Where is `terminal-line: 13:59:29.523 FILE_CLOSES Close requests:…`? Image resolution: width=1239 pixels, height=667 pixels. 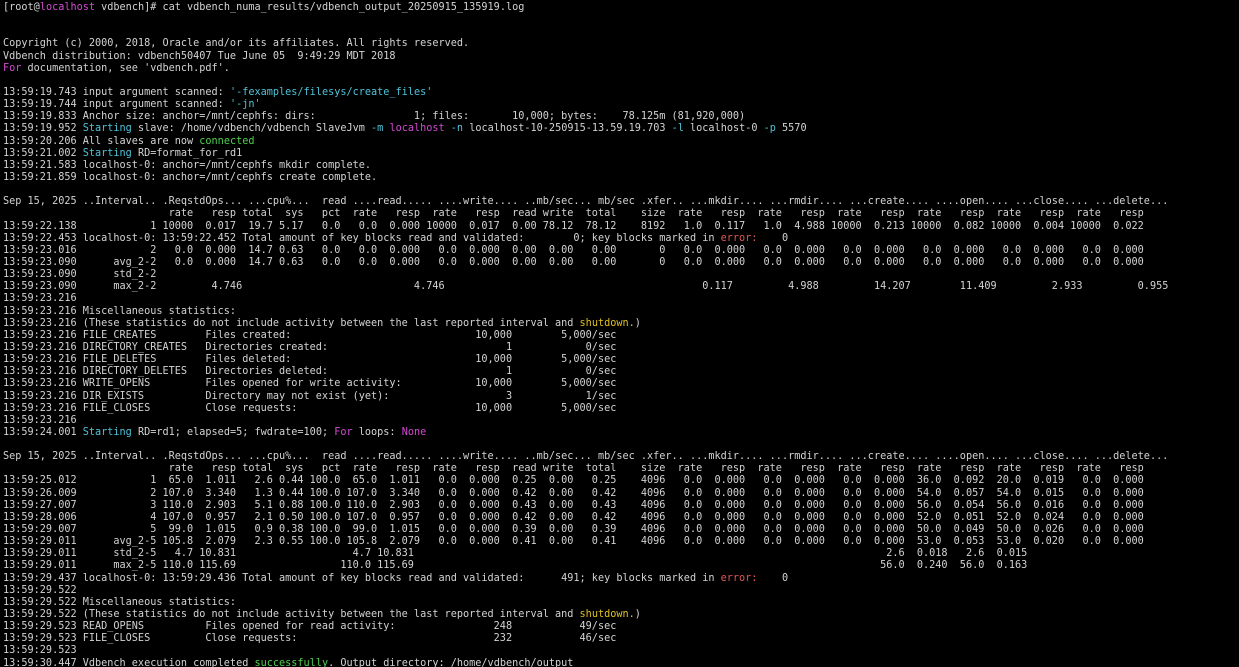 terminal-line: 13:59:29.523 FILE_CLOSES Close requests:… is located at coordinates (620, 639).